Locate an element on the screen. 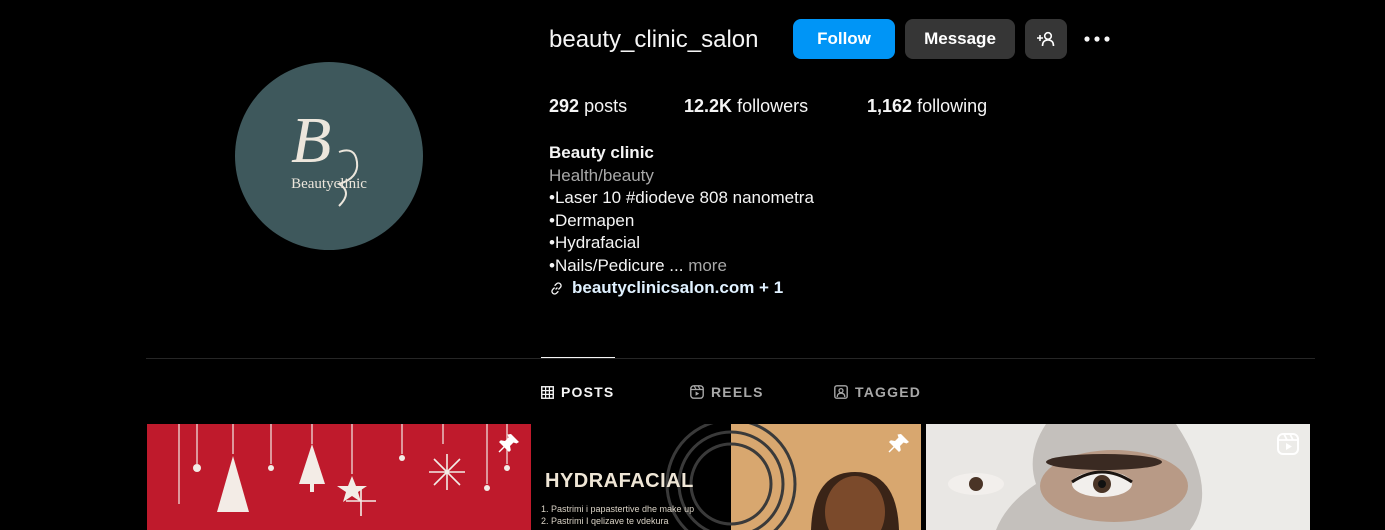  follow-button: Follow is located at coordinates (844, 39).